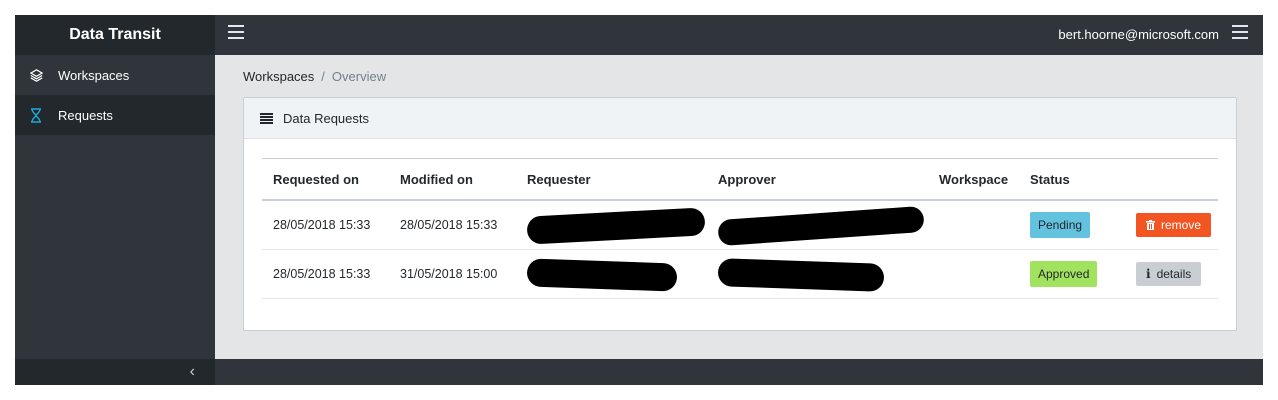  I want to click on layers-icon, so click(40, 75).